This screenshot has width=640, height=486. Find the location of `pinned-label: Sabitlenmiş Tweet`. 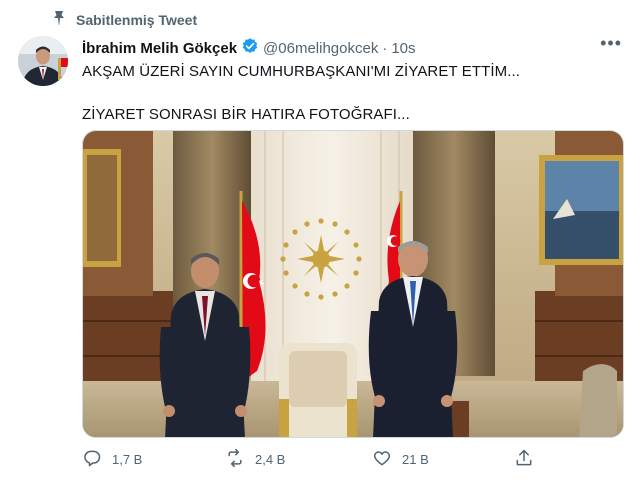

pinned-label: Sabitlenmiş Tweet is located at coordinates (137, 19).